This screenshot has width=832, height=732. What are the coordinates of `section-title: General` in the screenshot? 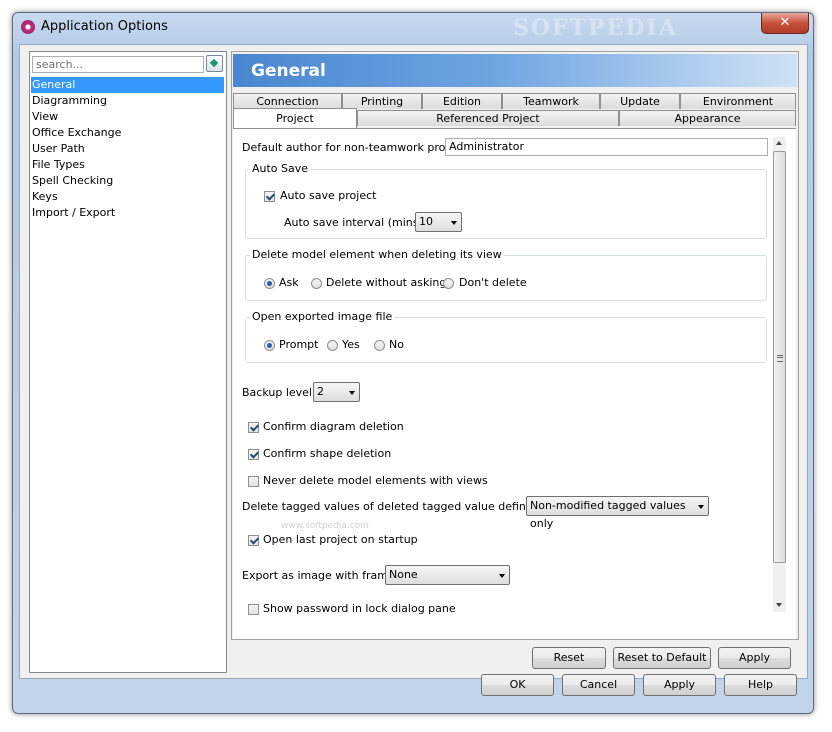 It's located at (288, 71).